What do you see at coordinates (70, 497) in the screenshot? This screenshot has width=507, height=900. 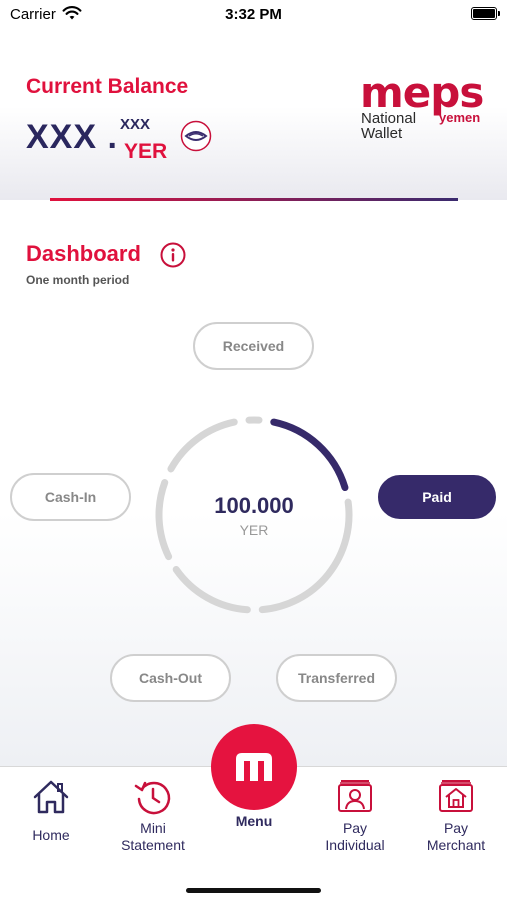 I see `filter-cash-in-button: Cash-In` at bounding box center [70, 497].